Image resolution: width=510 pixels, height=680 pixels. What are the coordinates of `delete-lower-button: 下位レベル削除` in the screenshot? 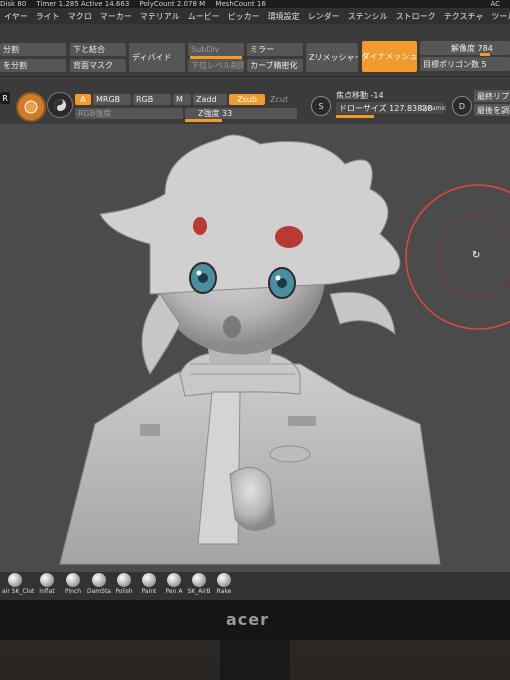 It's located at (216, 65).